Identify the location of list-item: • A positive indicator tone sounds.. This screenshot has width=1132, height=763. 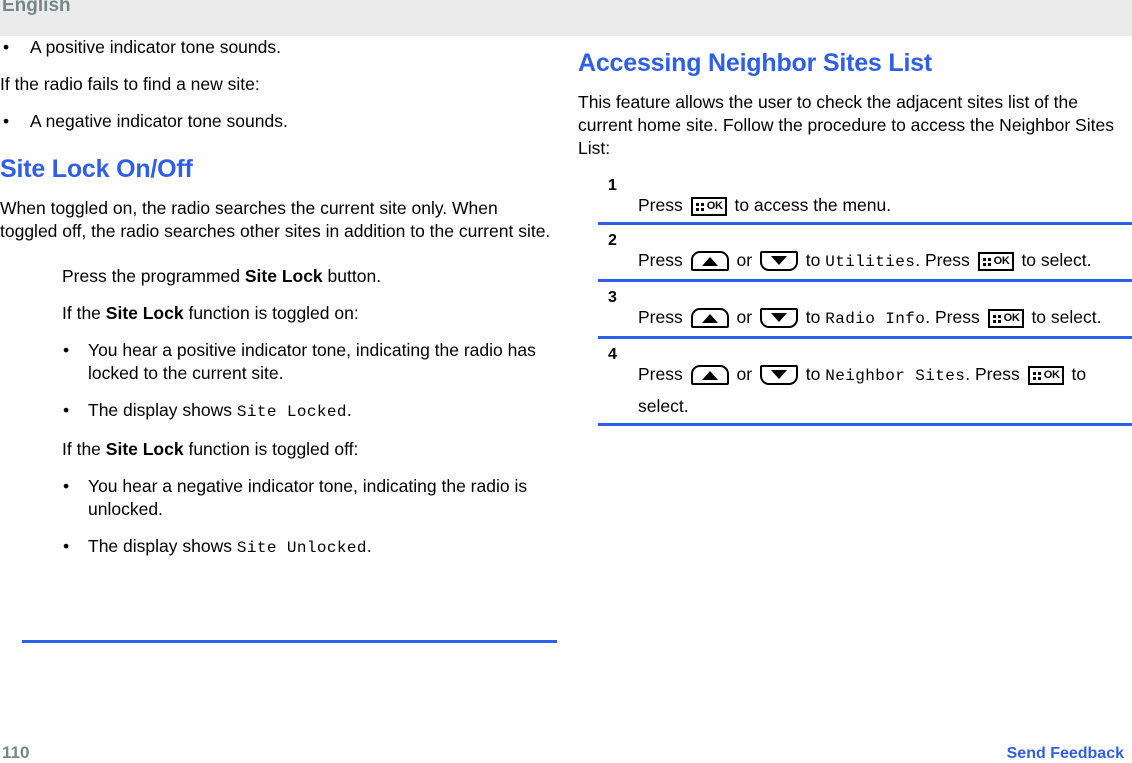
(279, 47).